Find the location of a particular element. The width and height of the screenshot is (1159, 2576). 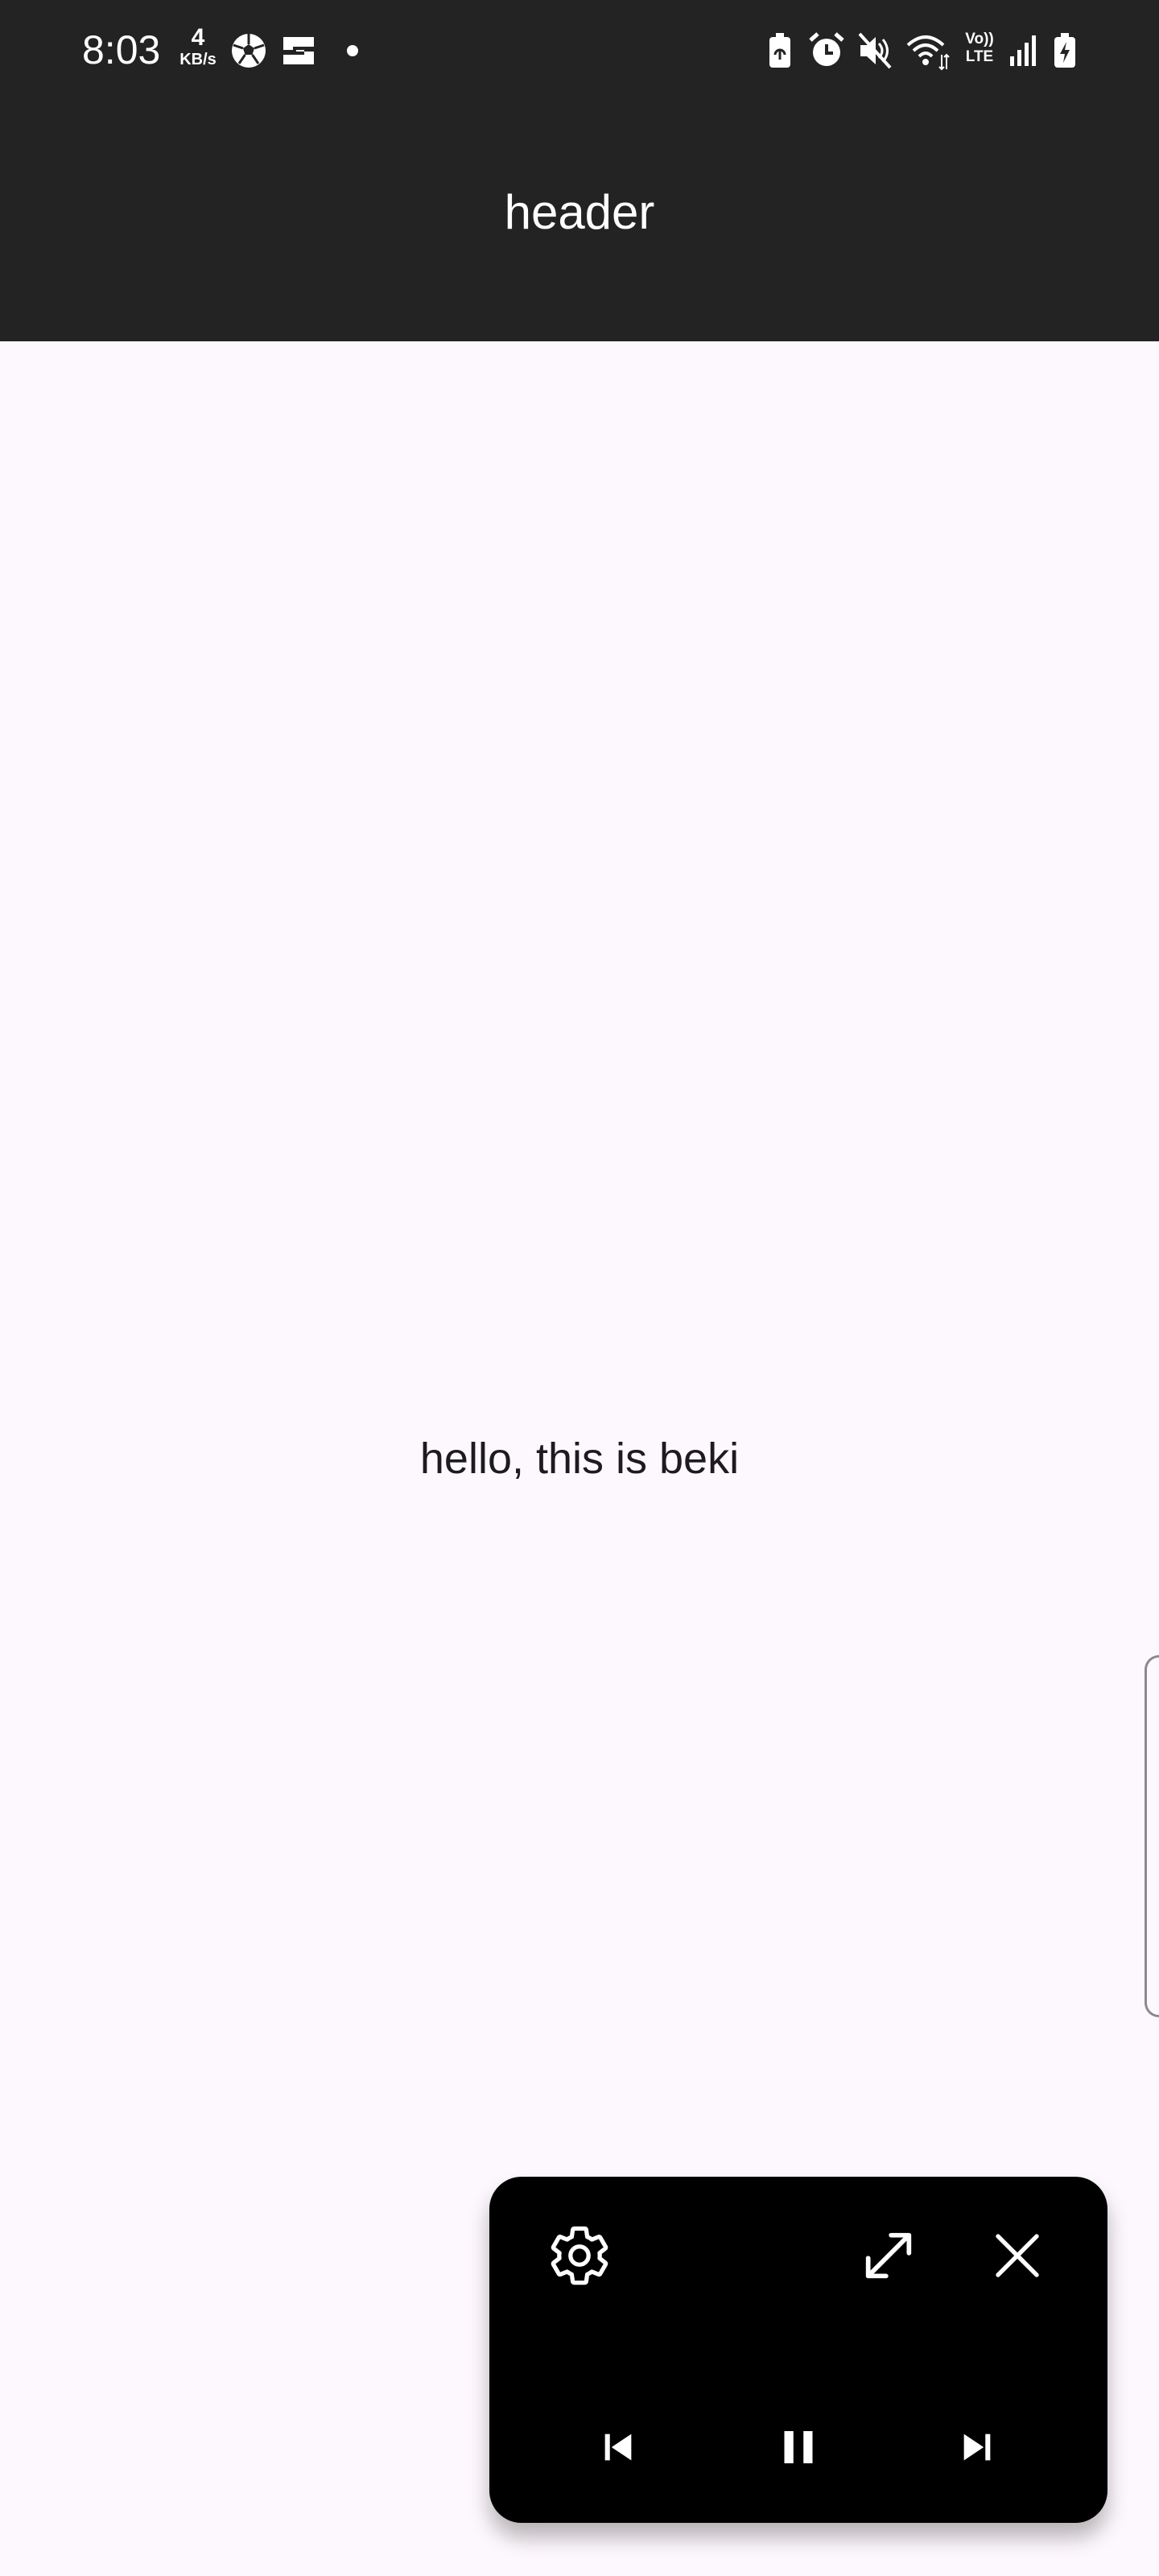

network-speed-unit: KB/s is located at coordinates (198, 59).